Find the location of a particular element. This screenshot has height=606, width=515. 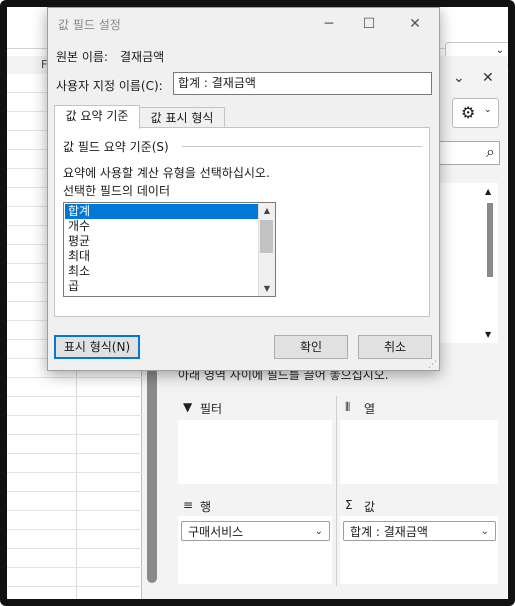

cancel-button: 취소 is located at coordinates (395, 347).